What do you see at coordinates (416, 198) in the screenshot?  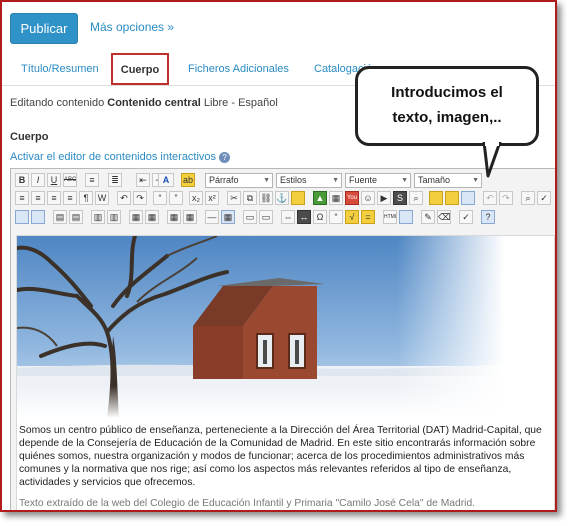 I see `find-replace-icon: ⌕` at bounding box center [416, 198].